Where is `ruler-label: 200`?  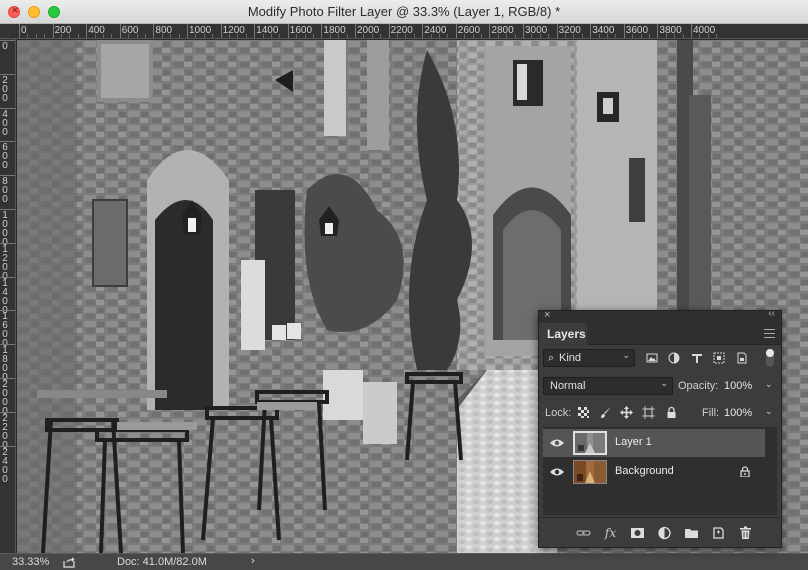
ruler-label: 200 is located at coordinates (63, 30).